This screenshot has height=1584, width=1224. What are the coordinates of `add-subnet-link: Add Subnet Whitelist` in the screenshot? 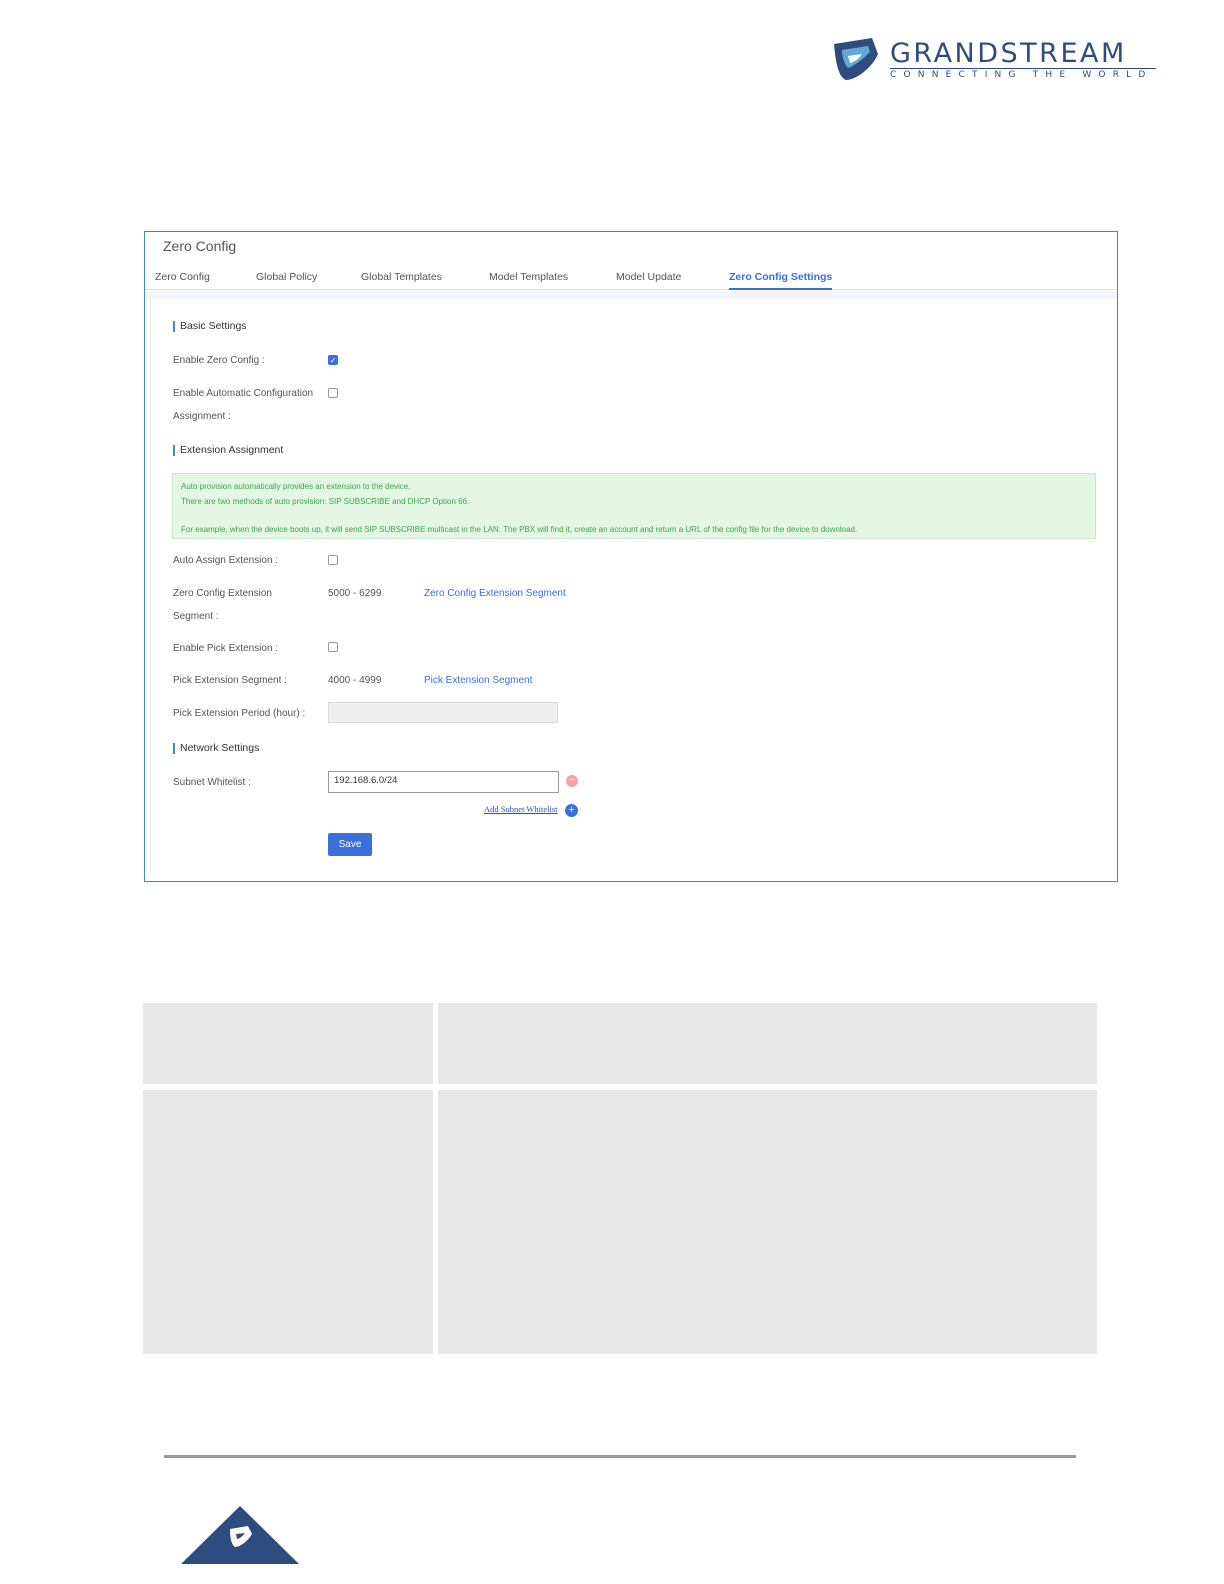 It's located at (521, 809).